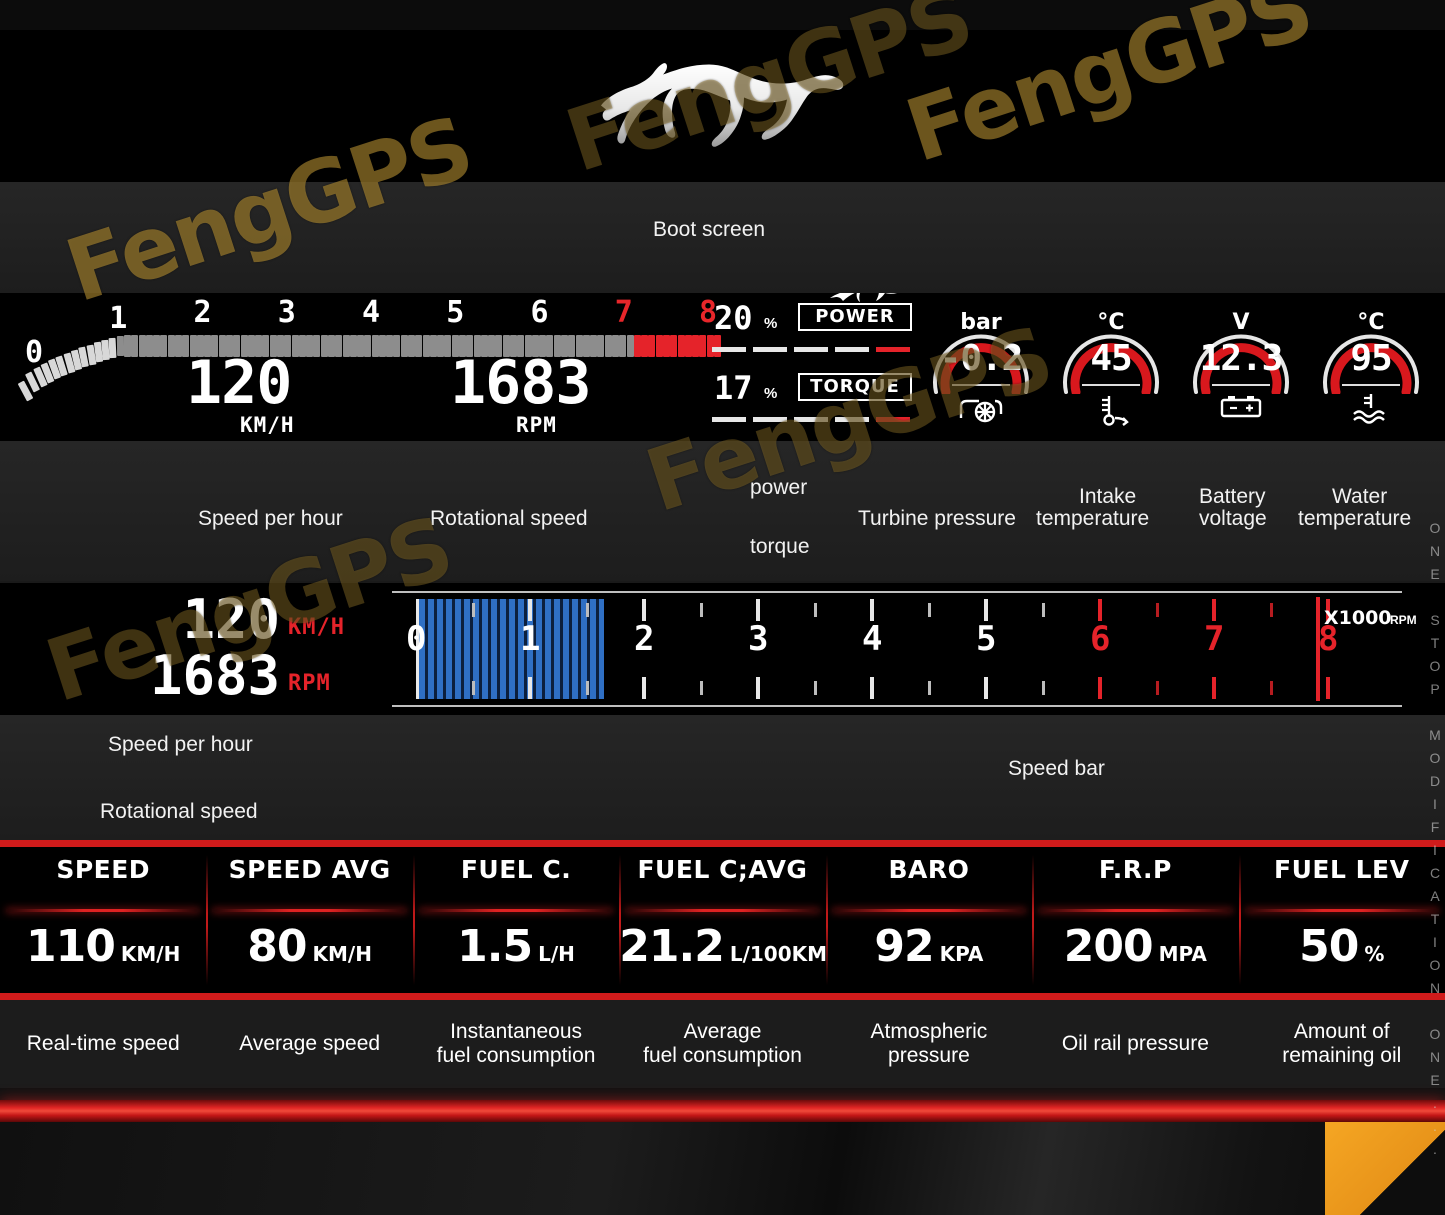  What do you see at coordinates (103, 1043) in the screenshot?
I see `table-description: Real-time speed` at bounding box center [103, 1043].